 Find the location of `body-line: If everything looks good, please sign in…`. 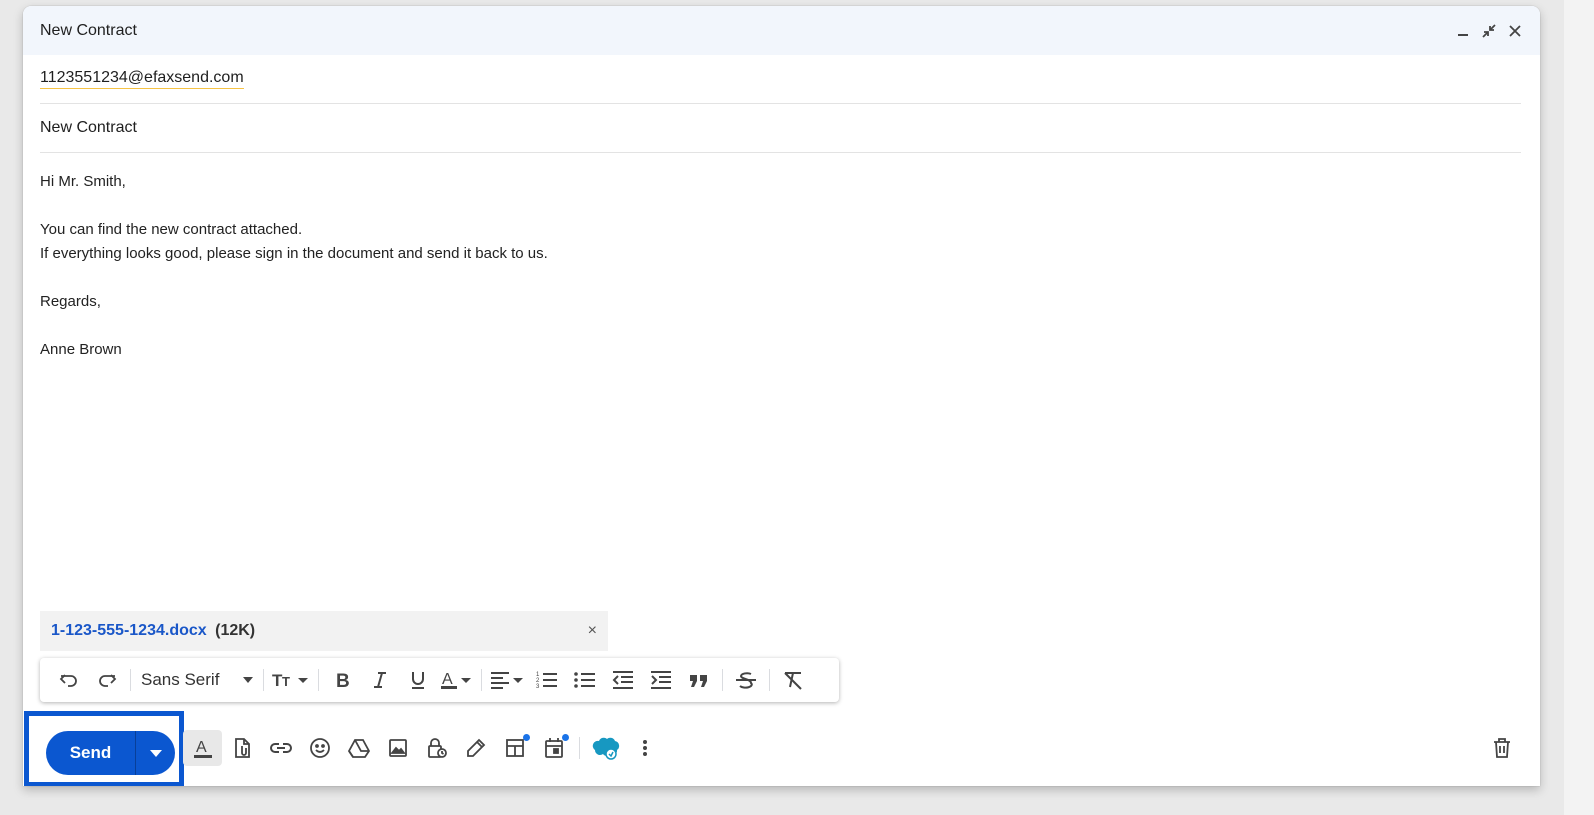

body-line: If everything looks good, please sign in… is located at coordinates (294, 253).